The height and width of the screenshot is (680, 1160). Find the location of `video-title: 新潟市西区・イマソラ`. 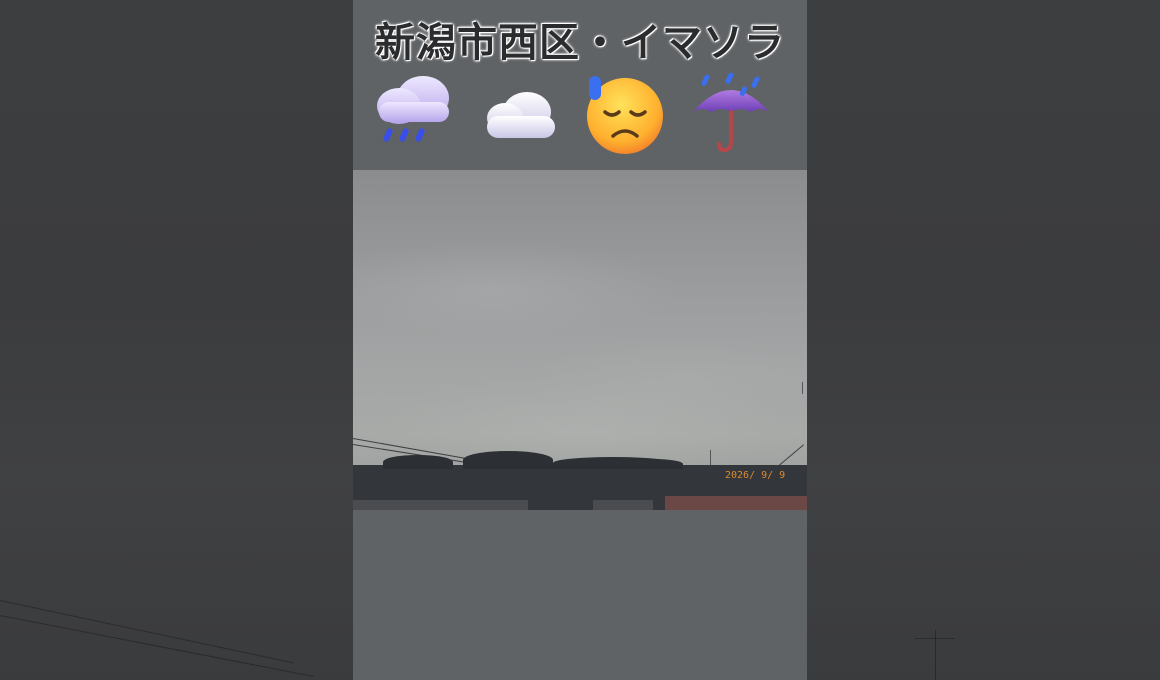

video-title: 新潟市西区・イマソラ is located at coordinates (580, 42).